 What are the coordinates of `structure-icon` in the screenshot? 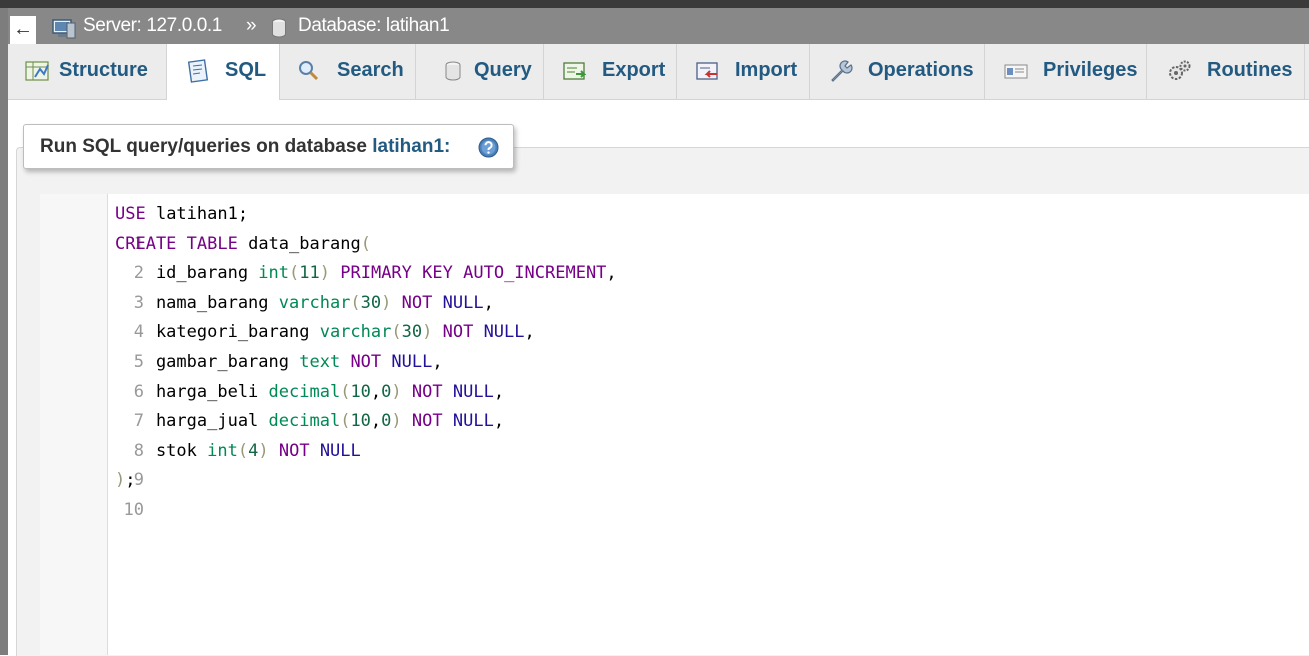 It's located at (37, 71).